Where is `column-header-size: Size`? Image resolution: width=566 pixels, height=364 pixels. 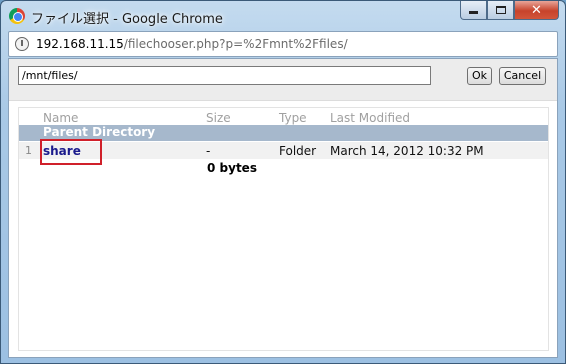 column-header-size: Size is located at coordinates (218, 118).